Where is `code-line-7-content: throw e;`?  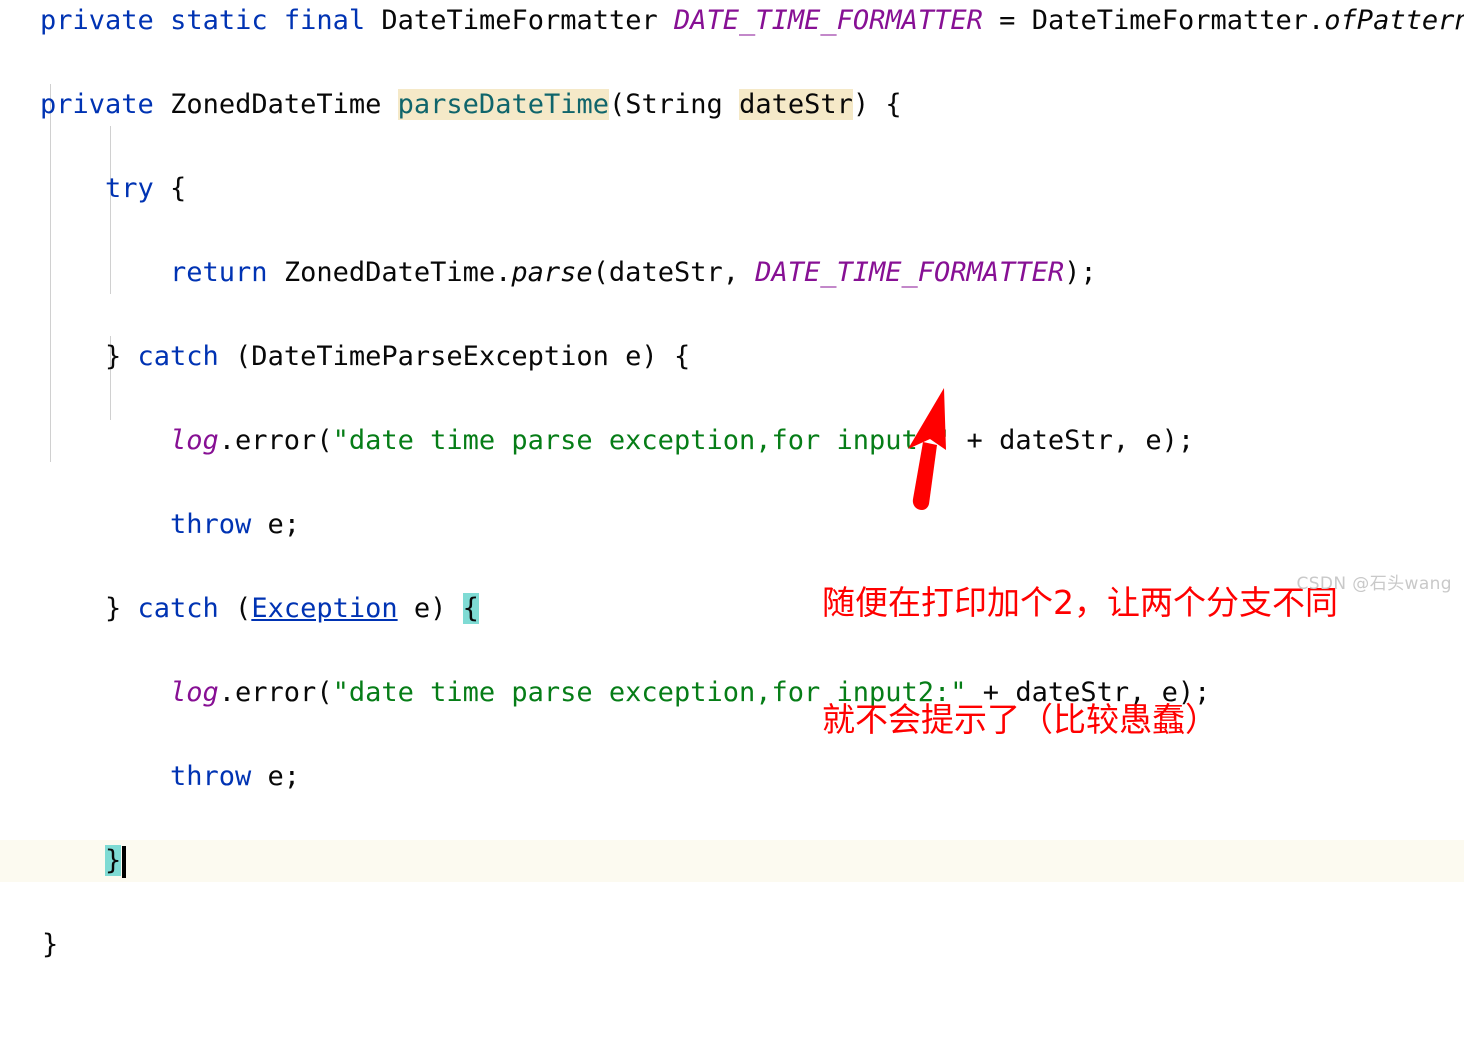 code-line-7-content: throw e; is located at coordinates (235, 525).